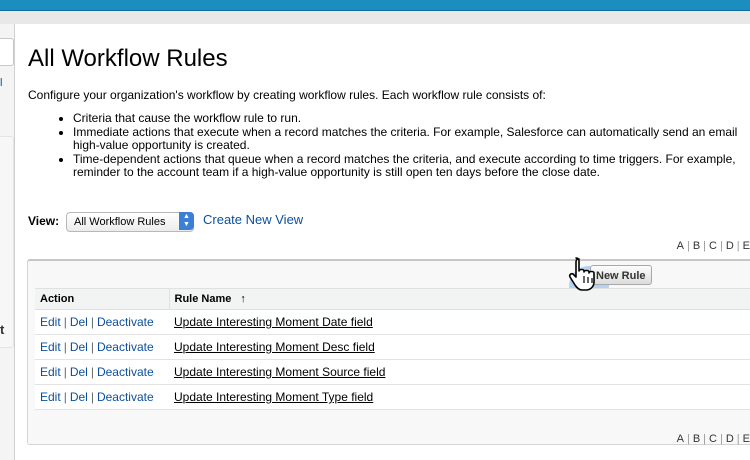 Image resolution: width=750 pixels, height=460 pixels. What do you see at coordinates (186, 221) in the screenshot?
I see `select-arrows-icon: ▲ ▼` at bounding box center [186, 221].